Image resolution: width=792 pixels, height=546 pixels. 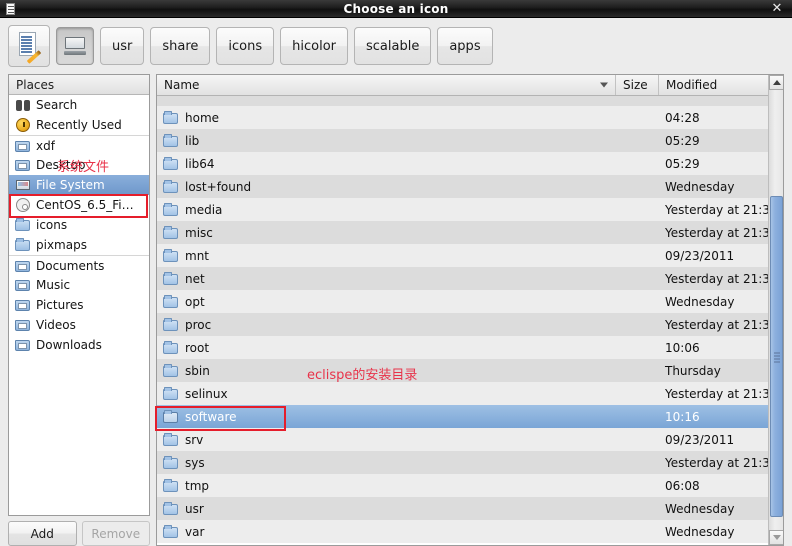 What do you see at coordinates (462, 324) in the screenshot?
I see `table-row: proc Yesterday at 21:34` at bounding box center [462, 324].